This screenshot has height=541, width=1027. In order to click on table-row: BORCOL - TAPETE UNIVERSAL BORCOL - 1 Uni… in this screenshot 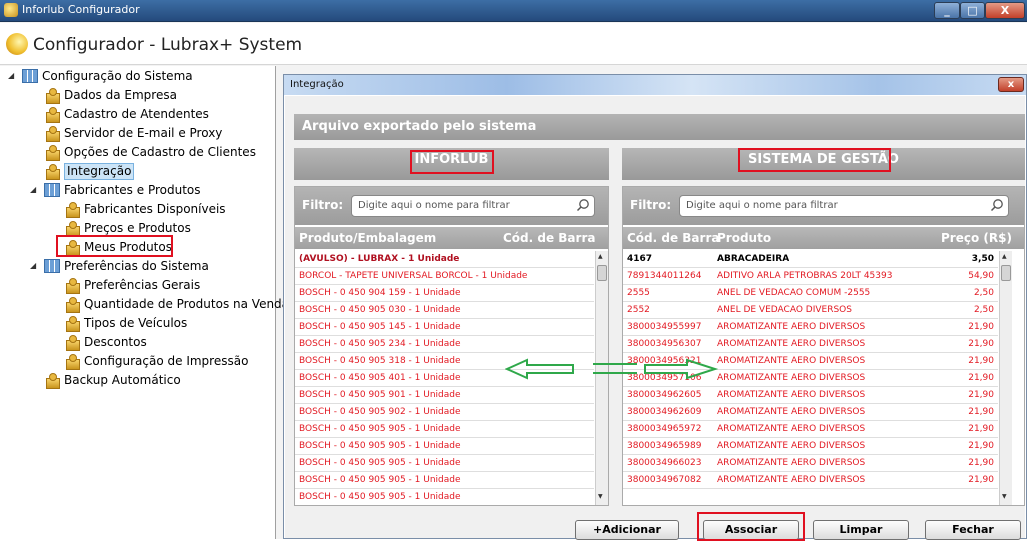, I will do `click(444, 276)`.